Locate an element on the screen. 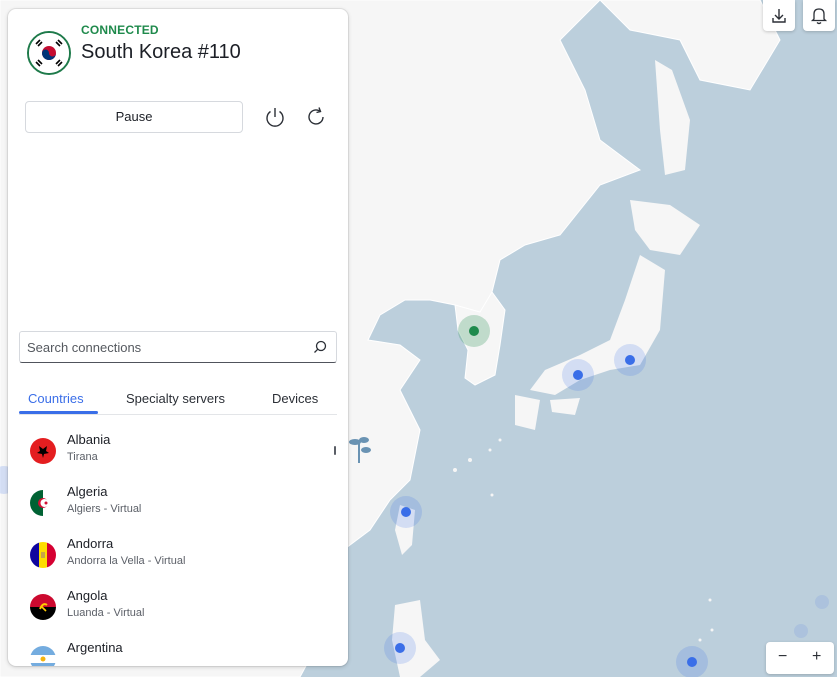 The image size is (837, 677). notifications-button is located at coordinates (819, 15).